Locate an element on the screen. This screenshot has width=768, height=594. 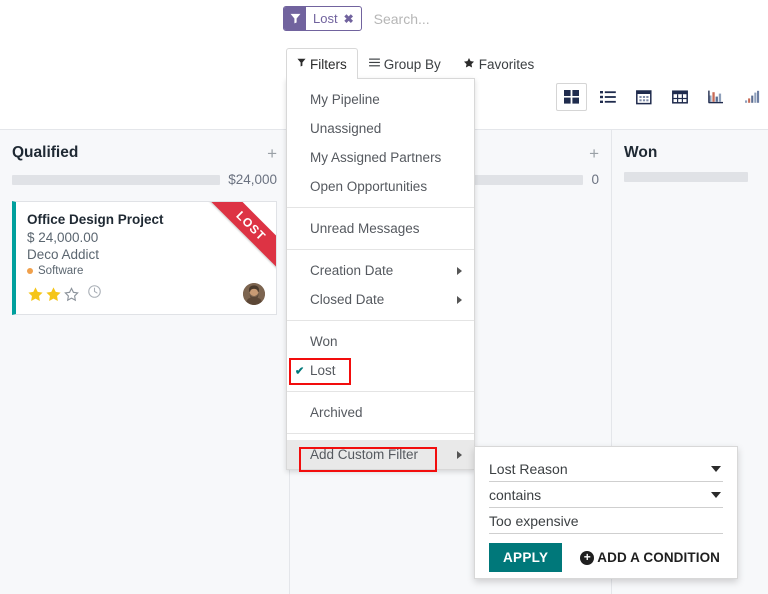
view-button-calendar is located at coordinates (643, 97).